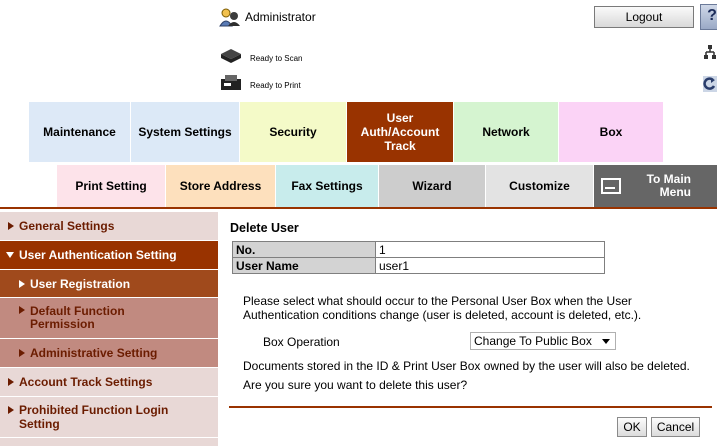 Image resolution: width=717 pixels, height=446 pixels. I want to click on refresh-icon, so click(710, 84).